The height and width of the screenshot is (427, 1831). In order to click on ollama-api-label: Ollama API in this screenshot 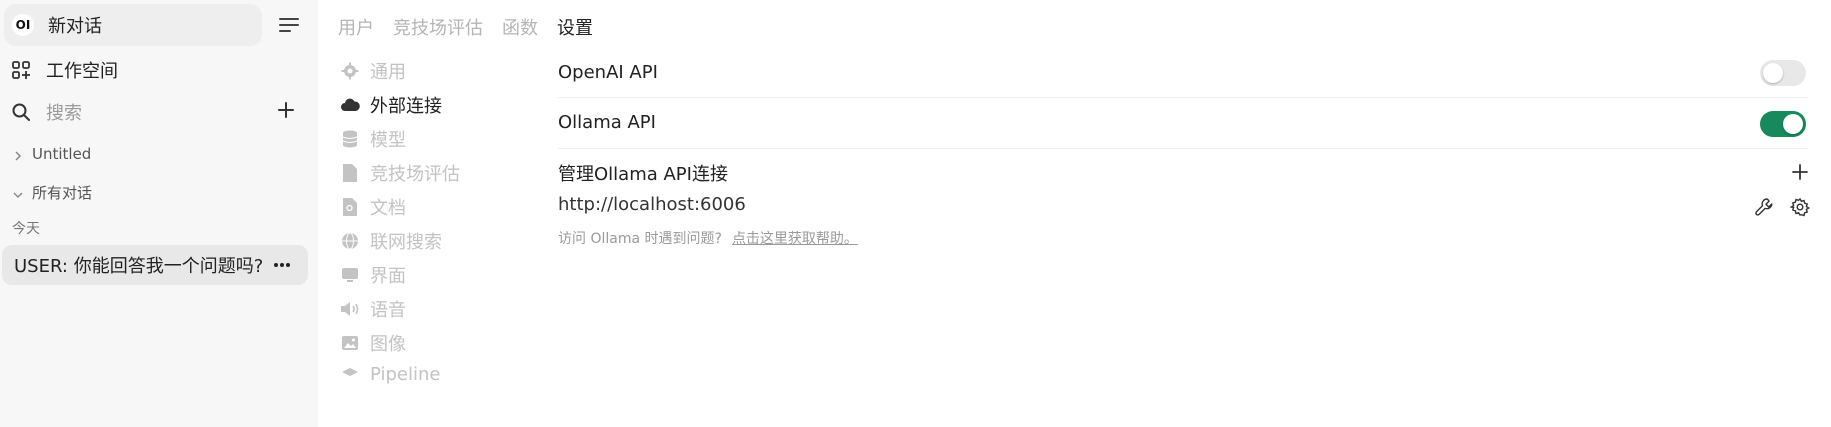, I will do `click(607, 122)`.